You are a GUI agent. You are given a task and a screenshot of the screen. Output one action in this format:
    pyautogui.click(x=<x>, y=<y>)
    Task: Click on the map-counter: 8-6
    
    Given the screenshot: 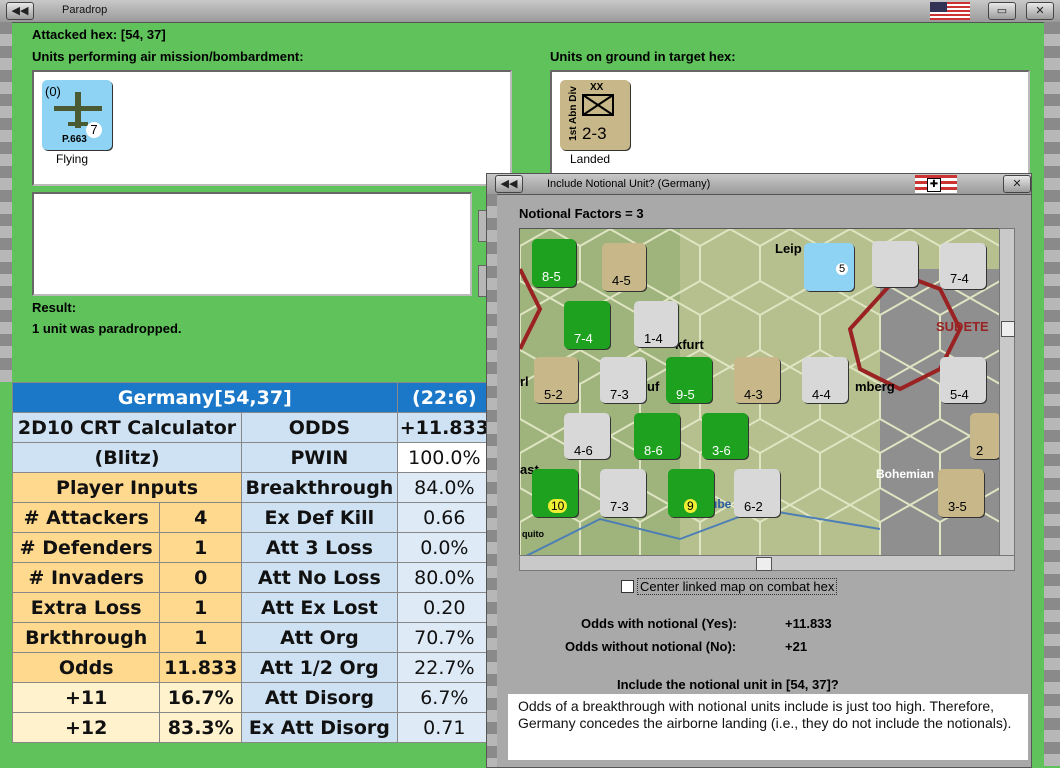 What is the action you would take?
    pyautogui.click(x=657, y=436)
    